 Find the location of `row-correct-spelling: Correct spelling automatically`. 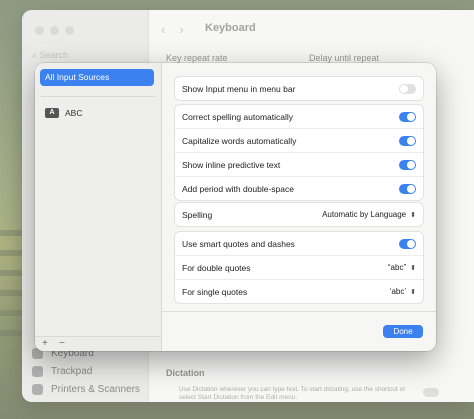

row-correct-spelling: Correct spelling automatically is located at coordinates (299, 116).